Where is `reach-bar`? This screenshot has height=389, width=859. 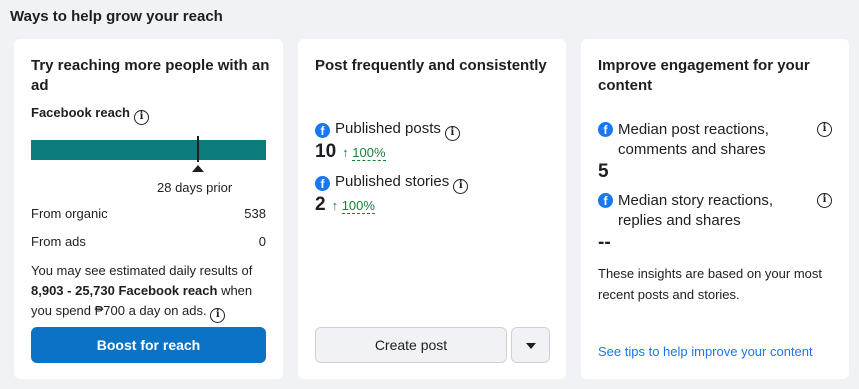 reach-bar is located at coordinates (148, 150).